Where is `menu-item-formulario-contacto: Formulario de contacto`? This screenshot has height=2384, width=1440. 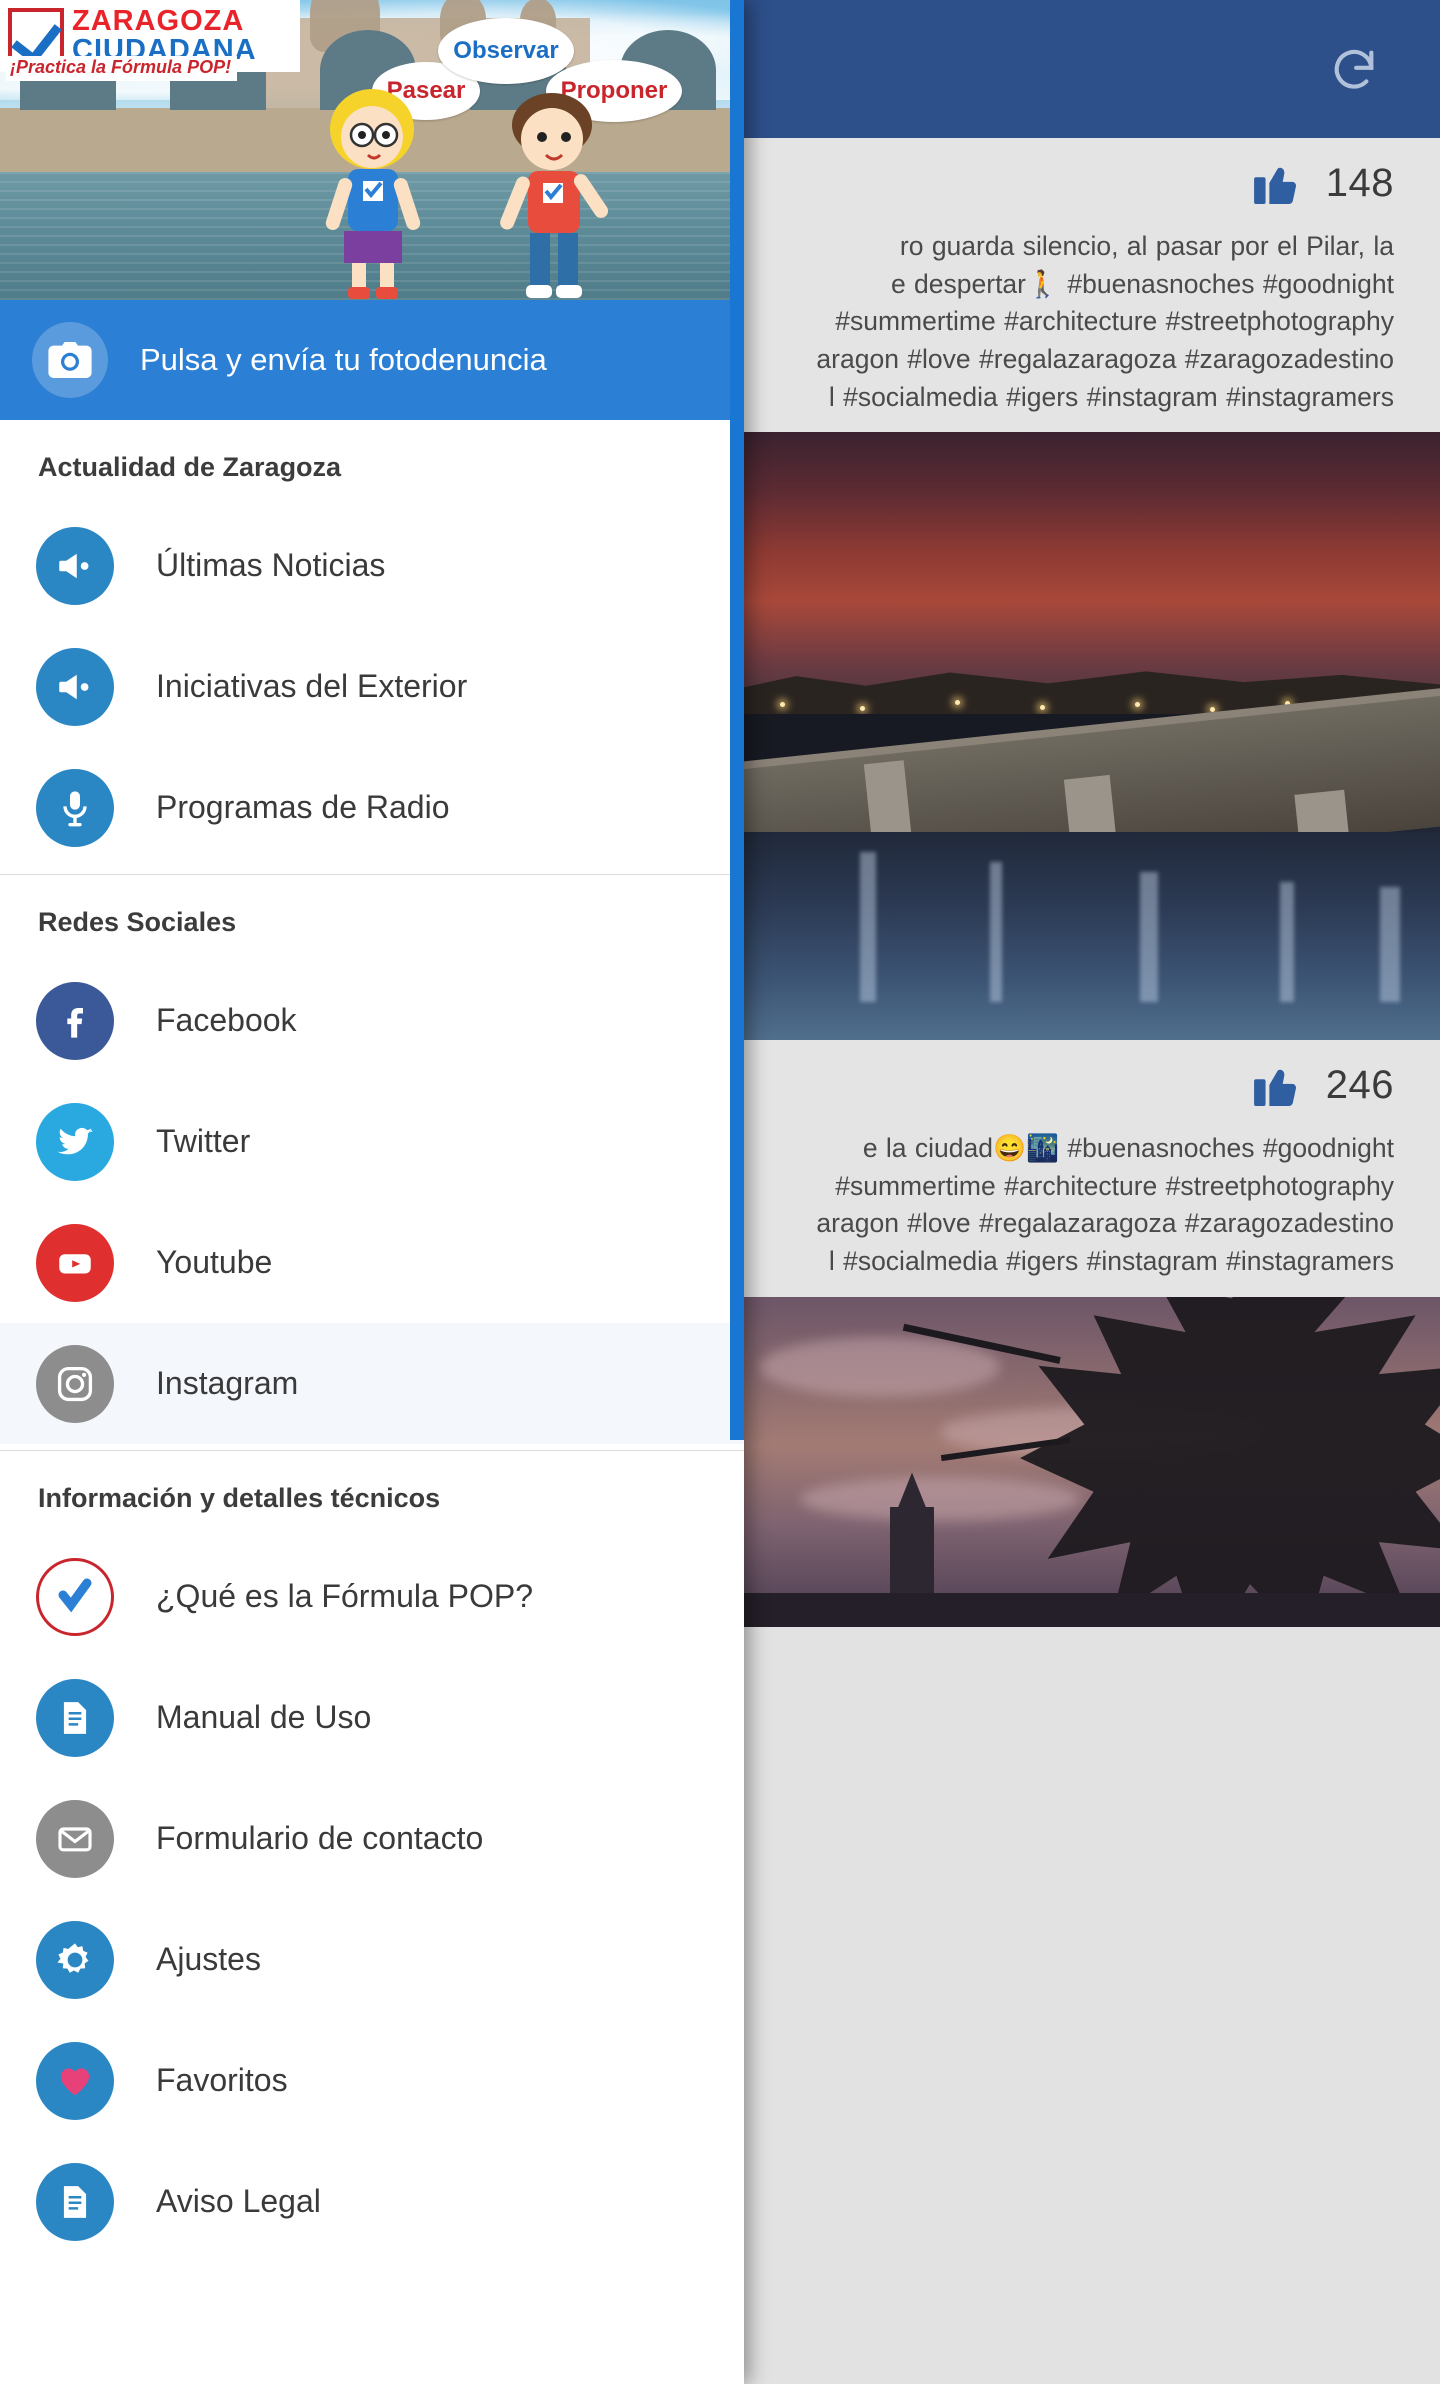 menu-item-formulario-contacto: Formulario de contacto is located at coordinates (372, 1838).